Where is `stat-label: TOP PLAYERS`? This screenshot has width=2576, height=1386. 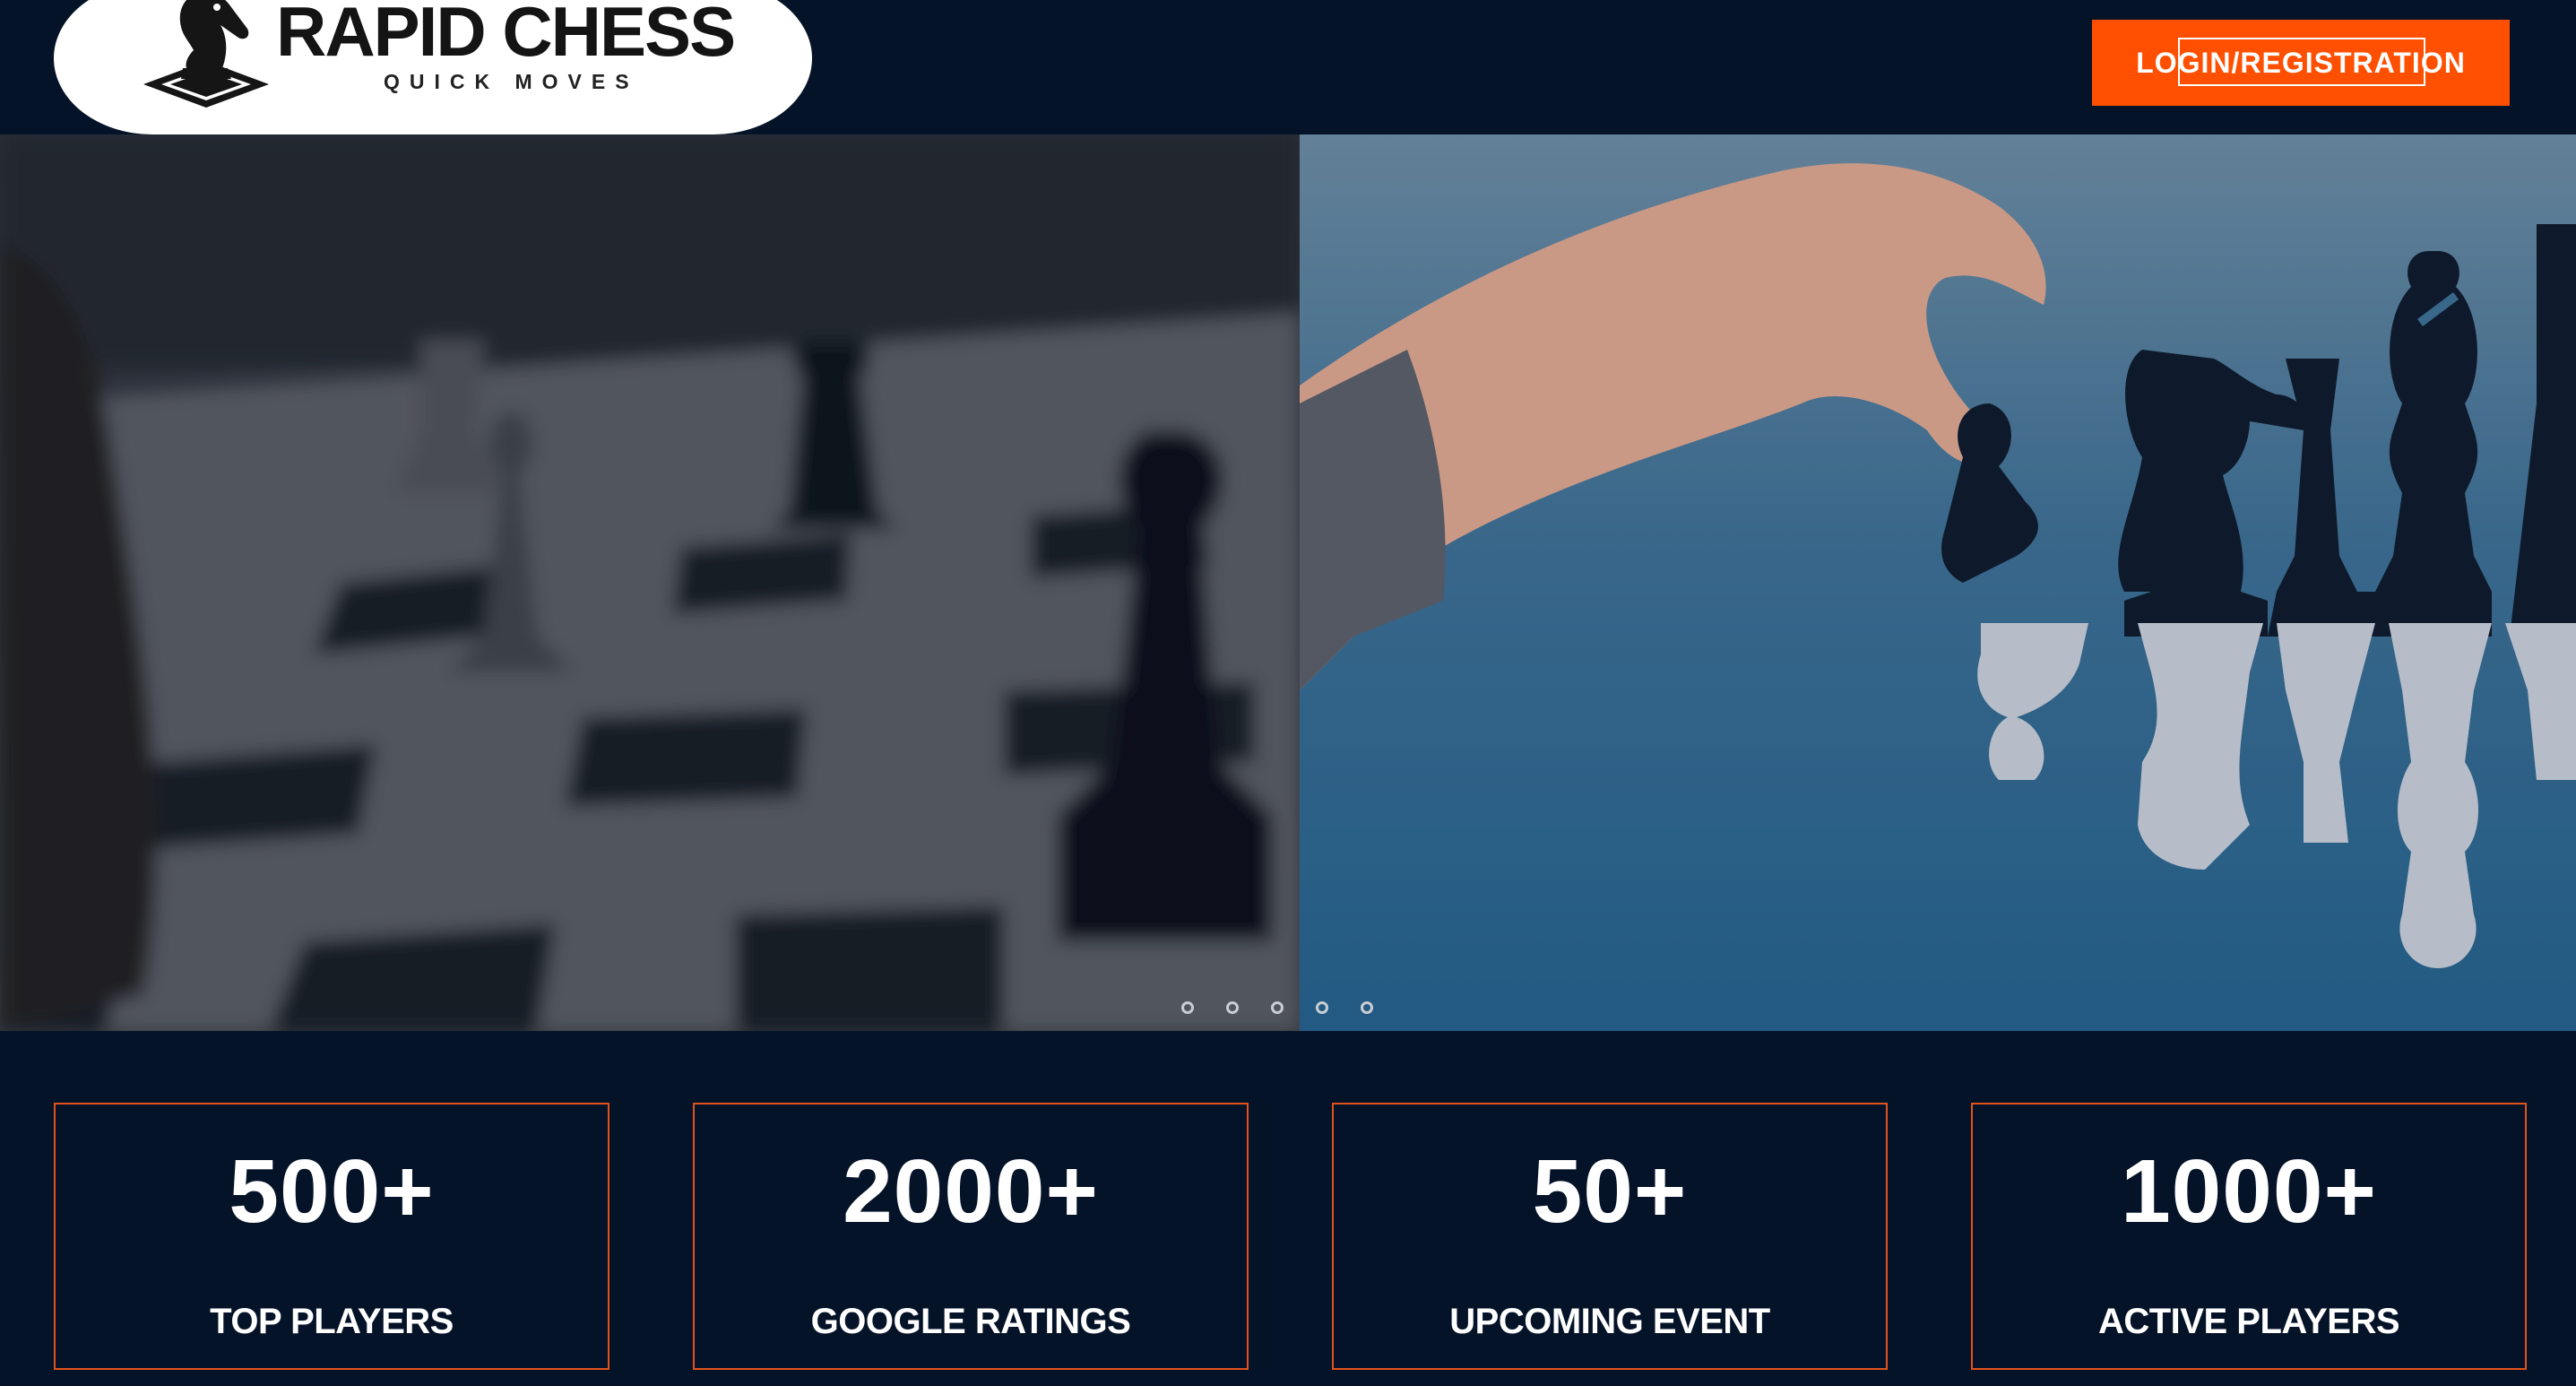 stat-label: TOP PLAYERS is located at coordinates (332, 1321).